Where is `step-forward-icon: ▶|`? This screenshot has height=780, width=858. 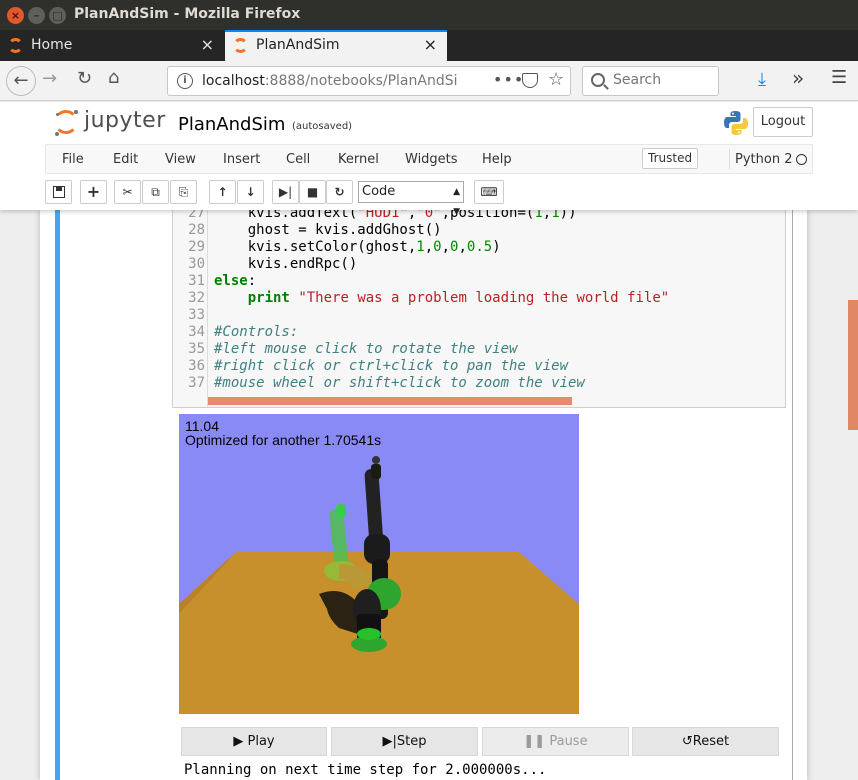 step-forward-icon: ▶| is located at coordinates (285, 192).